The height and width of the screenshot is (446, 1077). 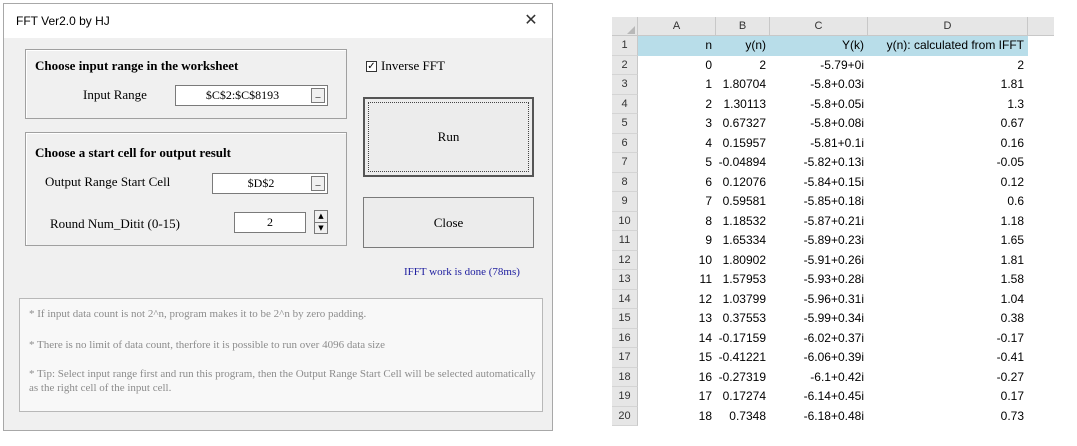 What do you see at coordinates (743, 46) in the screenshot?
I see `header-cell: y(n)` at bounding box center [743, 46].